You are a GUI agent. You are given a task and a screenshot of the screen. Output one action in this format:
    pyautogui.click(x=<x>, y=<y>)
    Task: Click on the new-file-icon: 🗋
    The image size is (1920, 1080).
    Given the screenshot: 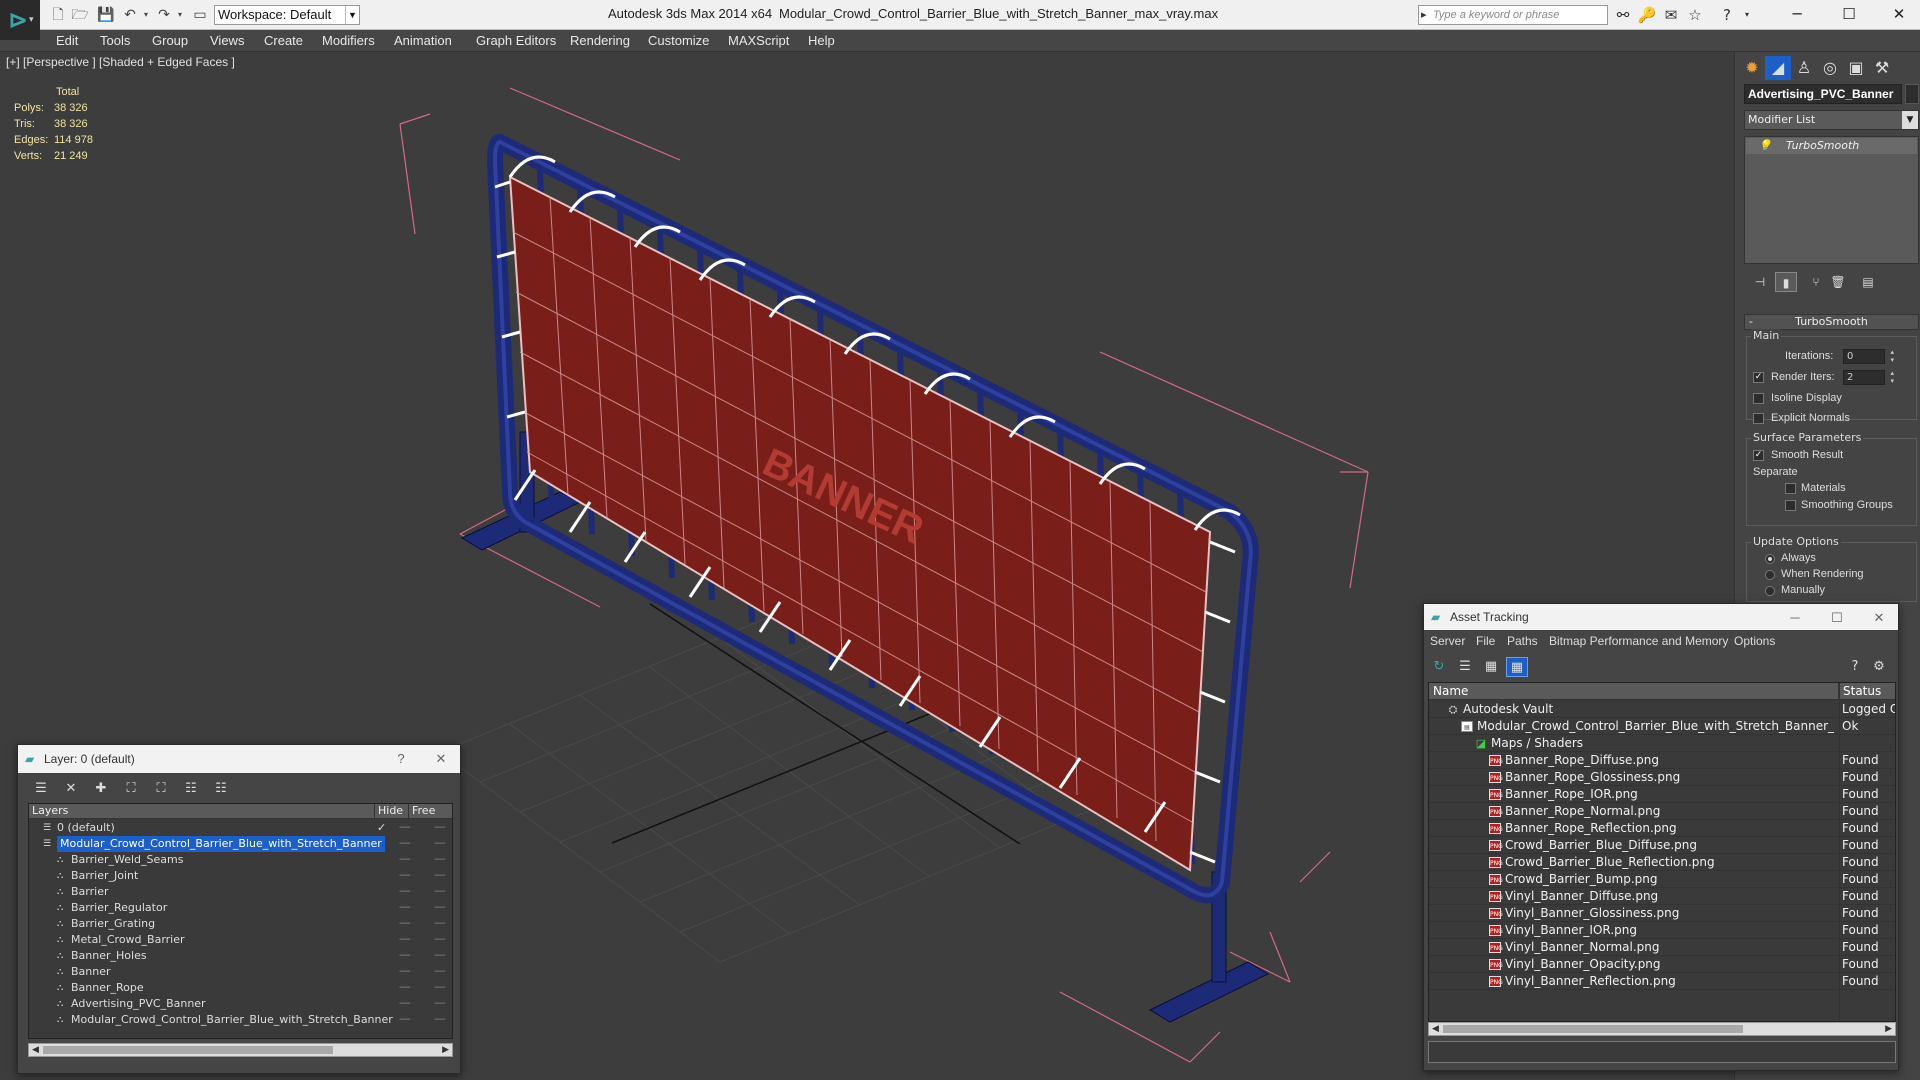 What is the action you would take?
    pyautogui.click(x=58, y=15)
    